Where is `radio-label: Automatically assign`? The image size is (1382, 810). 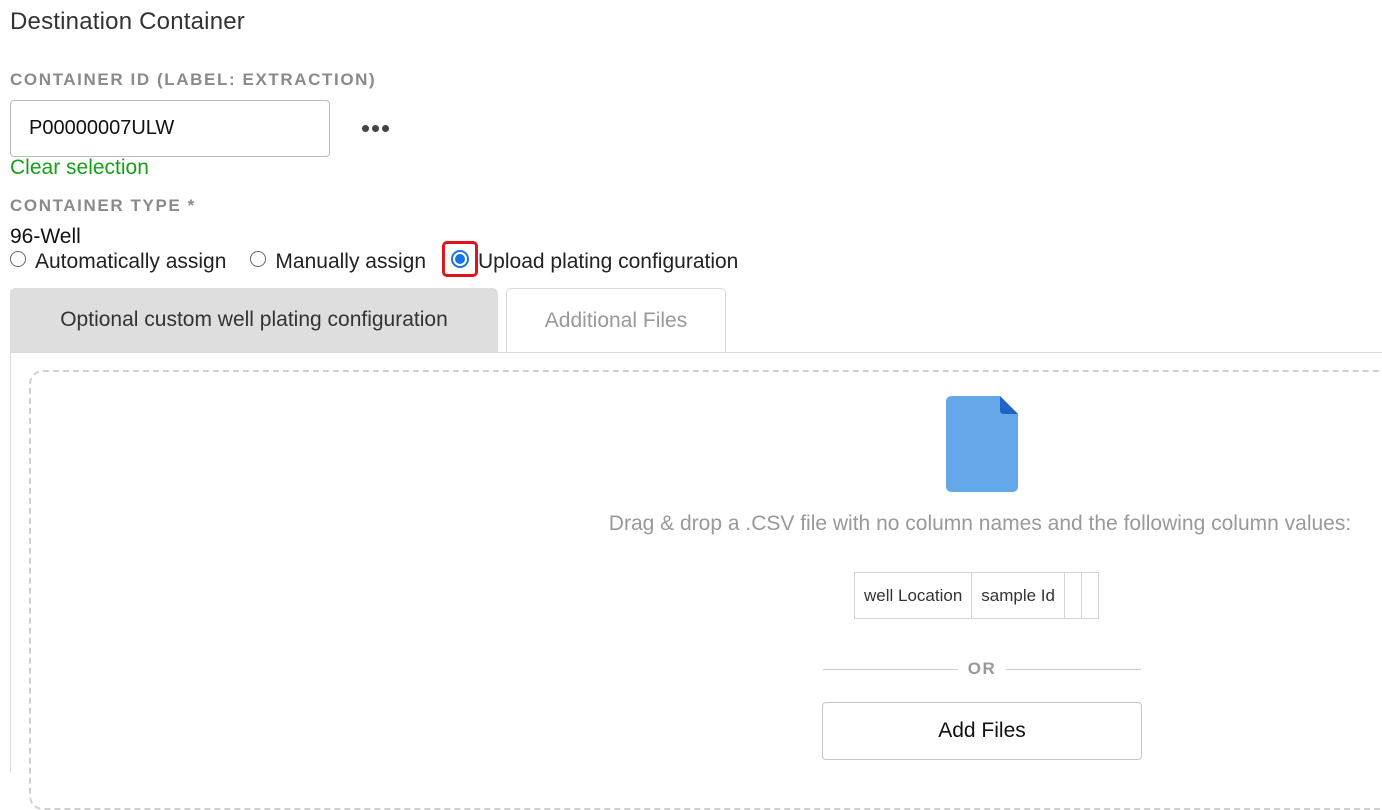 radio-label: Automatically assign is located at coordinates (131, 261).